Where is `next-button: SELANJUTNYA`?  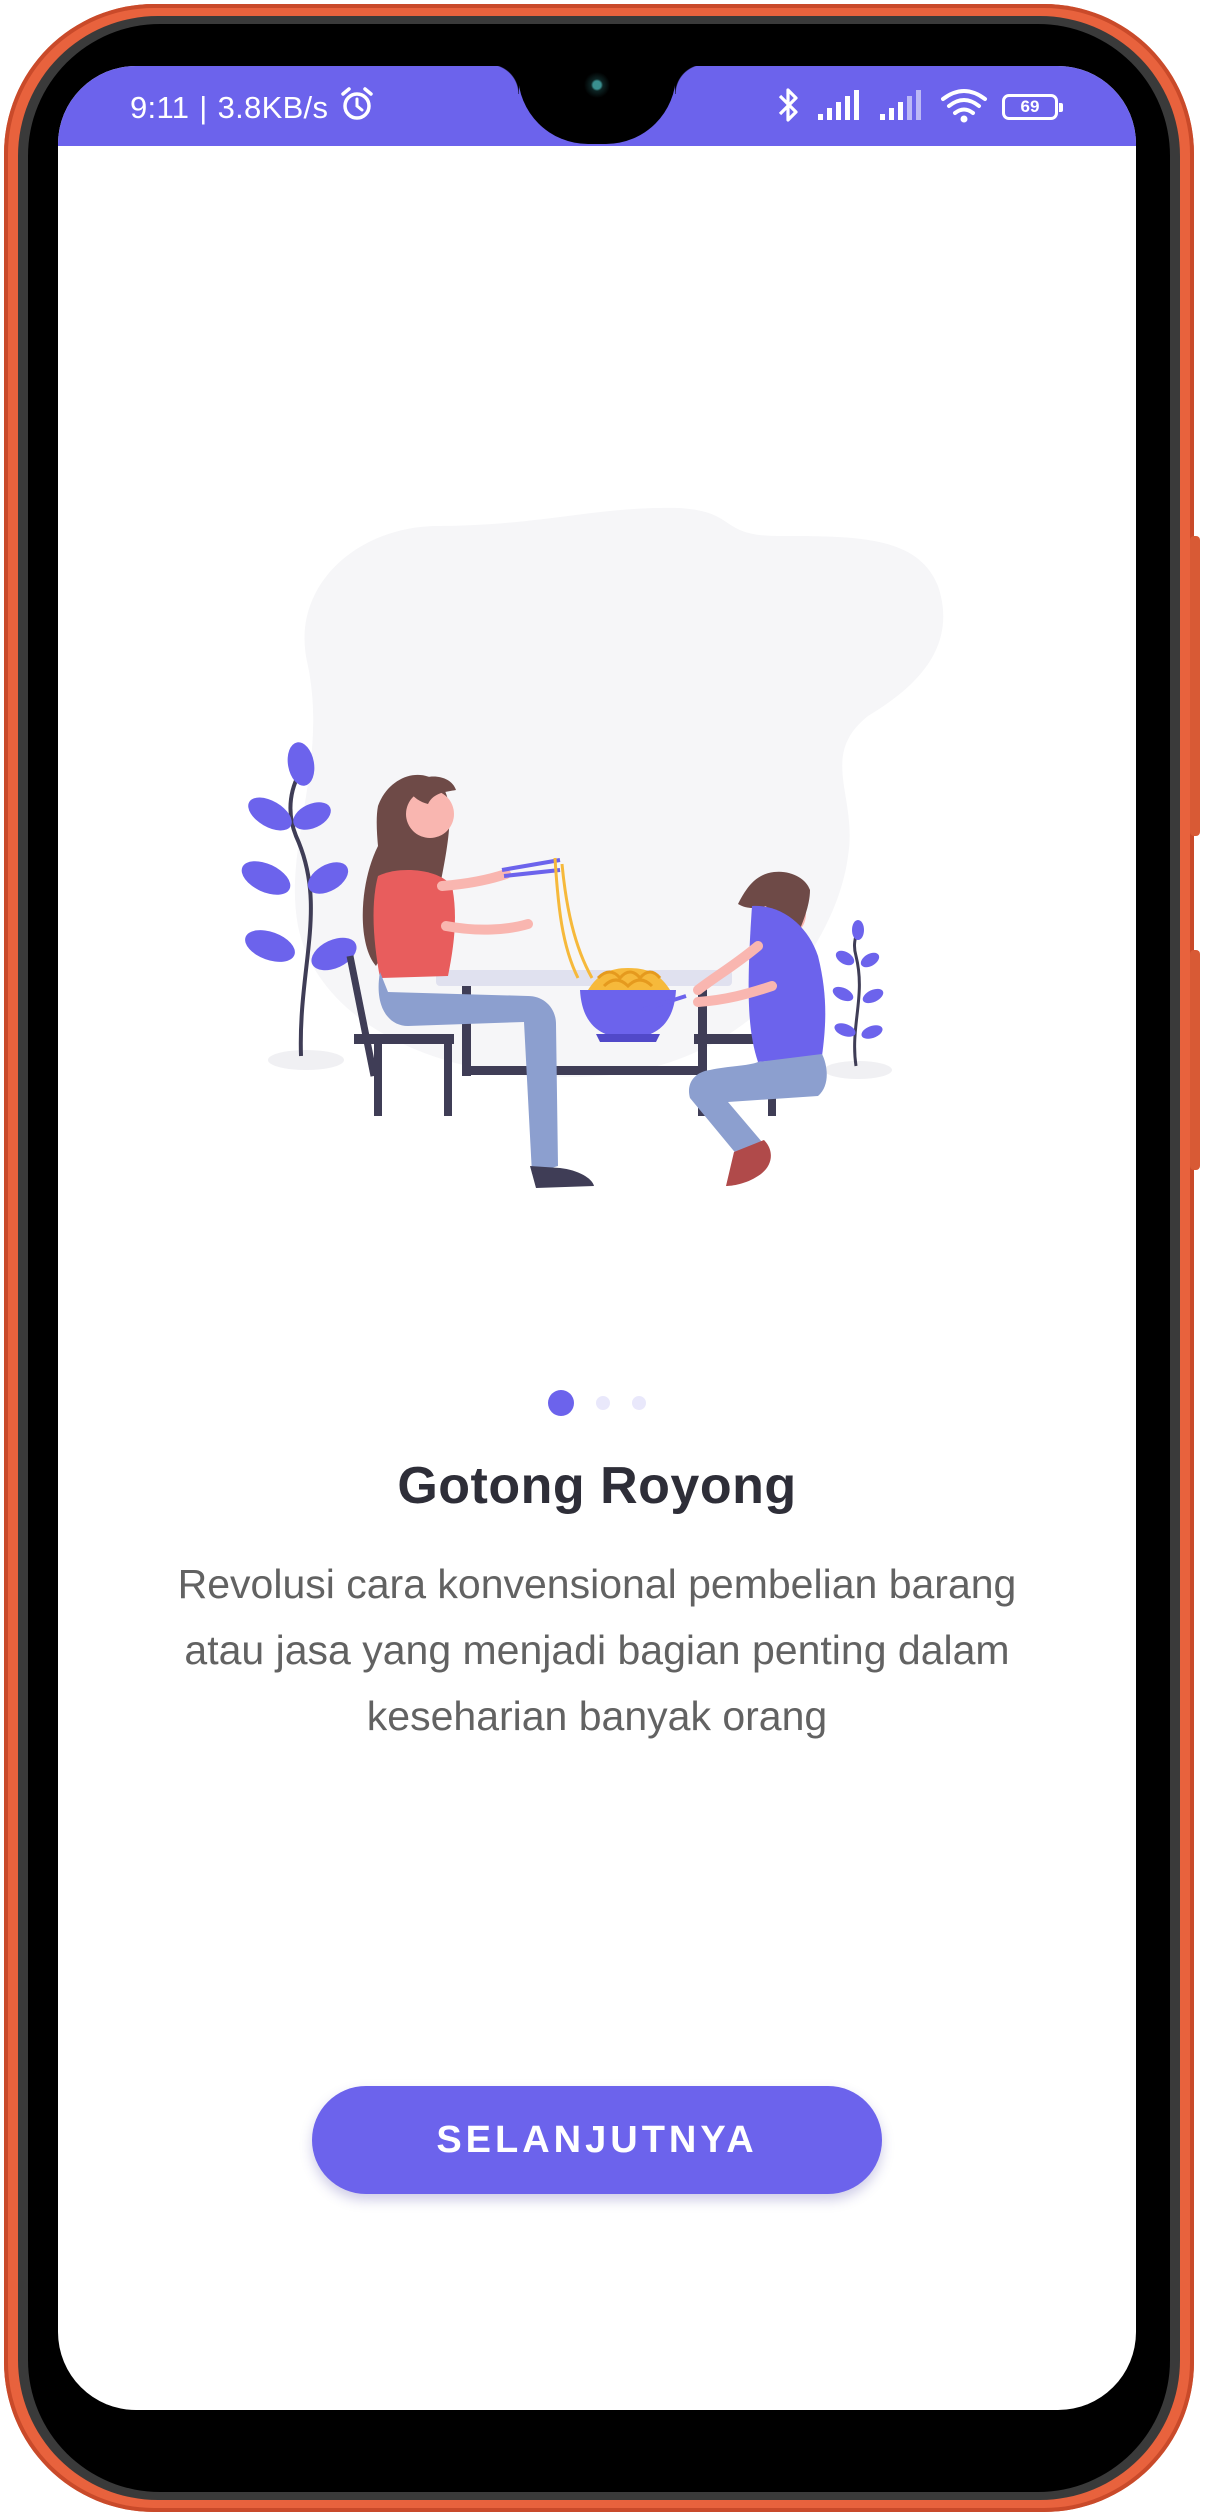 next-button: SELANJUTNYA is located at coordinates (597, 2140).